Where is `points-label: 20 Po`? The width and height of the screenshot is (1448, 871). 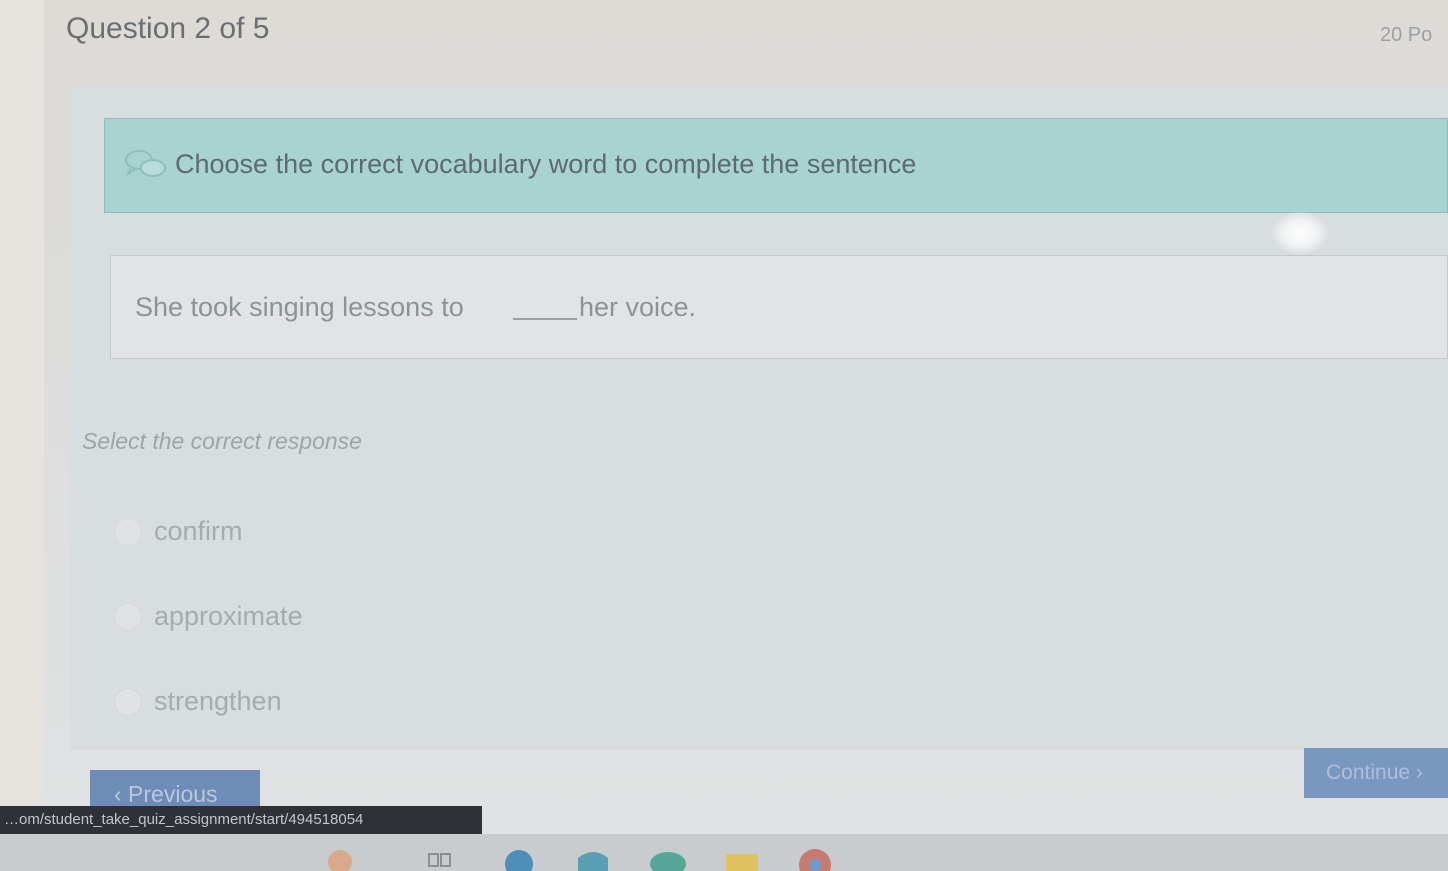
points-label: 20 Po is located at coordinates (1406, 35).